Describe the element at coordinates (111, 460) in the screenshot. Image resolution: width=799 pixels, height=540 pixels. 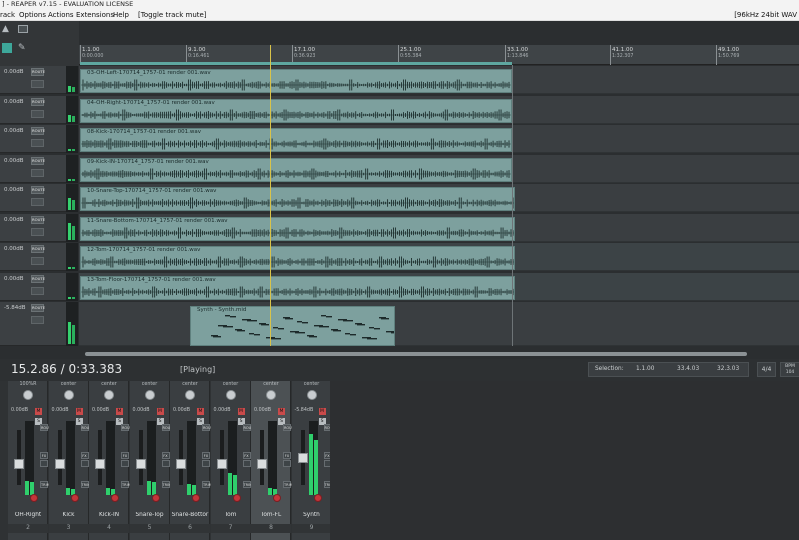
I see `mixer-strip: center 0.00dB M S ROUTE FX TRIM Kick-IN 4` at that location.